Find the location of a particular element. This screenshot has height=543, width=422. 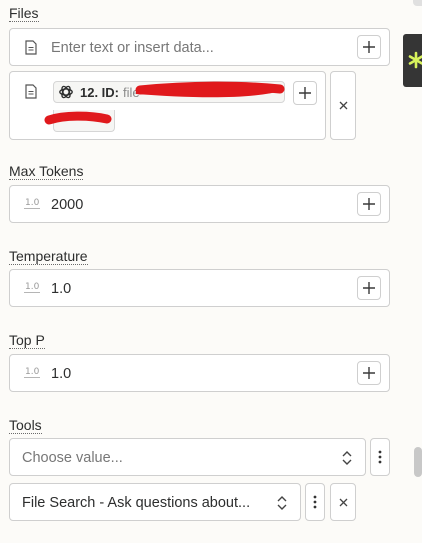

max-tokens-value: 2000 is located at coordinates (67, 205).